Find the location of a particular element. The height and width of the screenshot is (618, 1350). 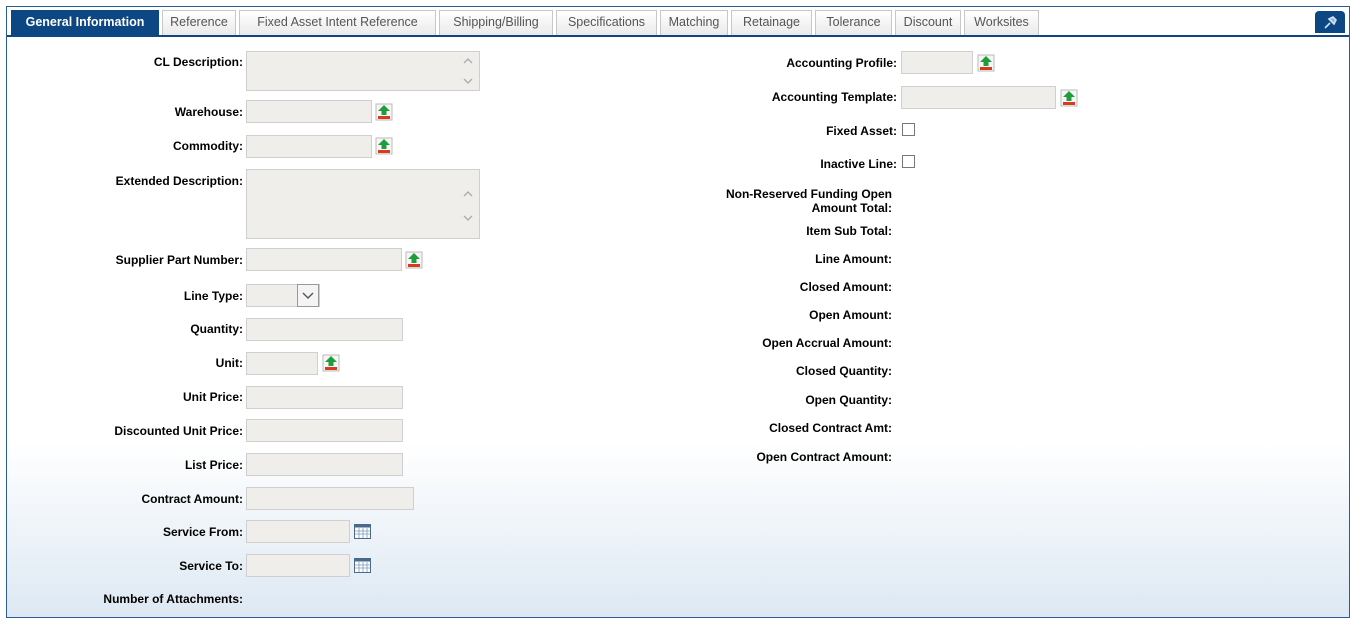

number-of-attachments-label: Number of Attachments: is located at coordinates (173, 599).